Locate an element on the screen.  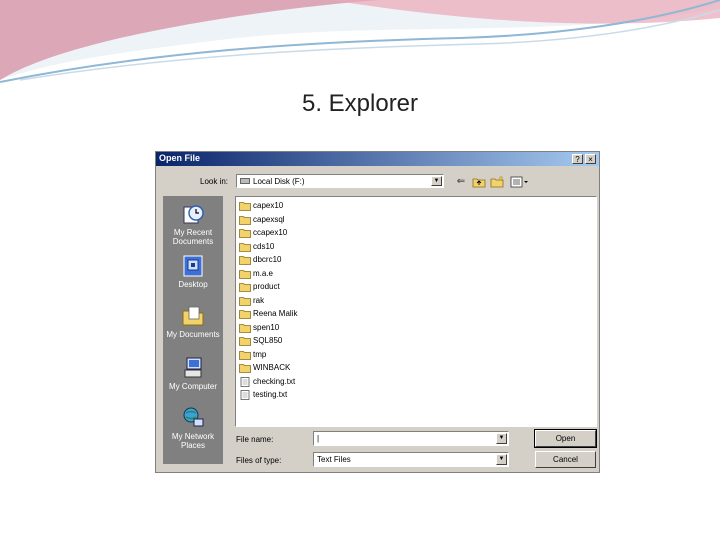
back-icon: ⇐ is located at coordinates (461, 182).